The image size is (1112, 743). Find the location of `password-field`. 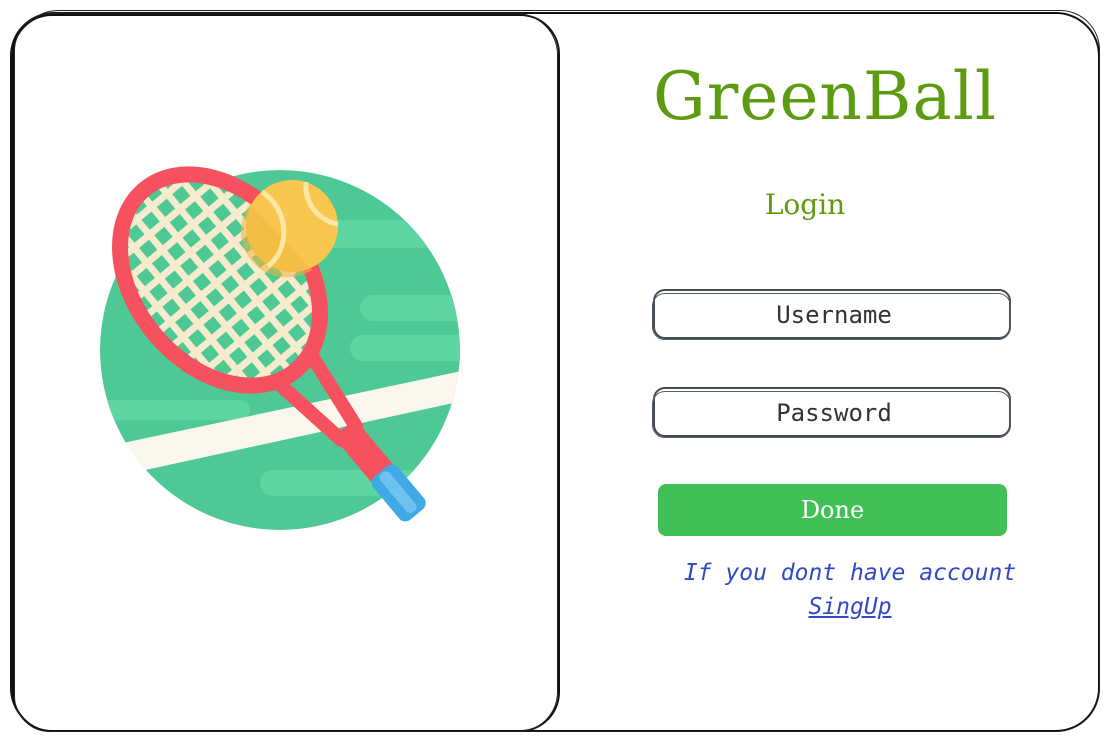

password-field is located at coordinates (832, 412).